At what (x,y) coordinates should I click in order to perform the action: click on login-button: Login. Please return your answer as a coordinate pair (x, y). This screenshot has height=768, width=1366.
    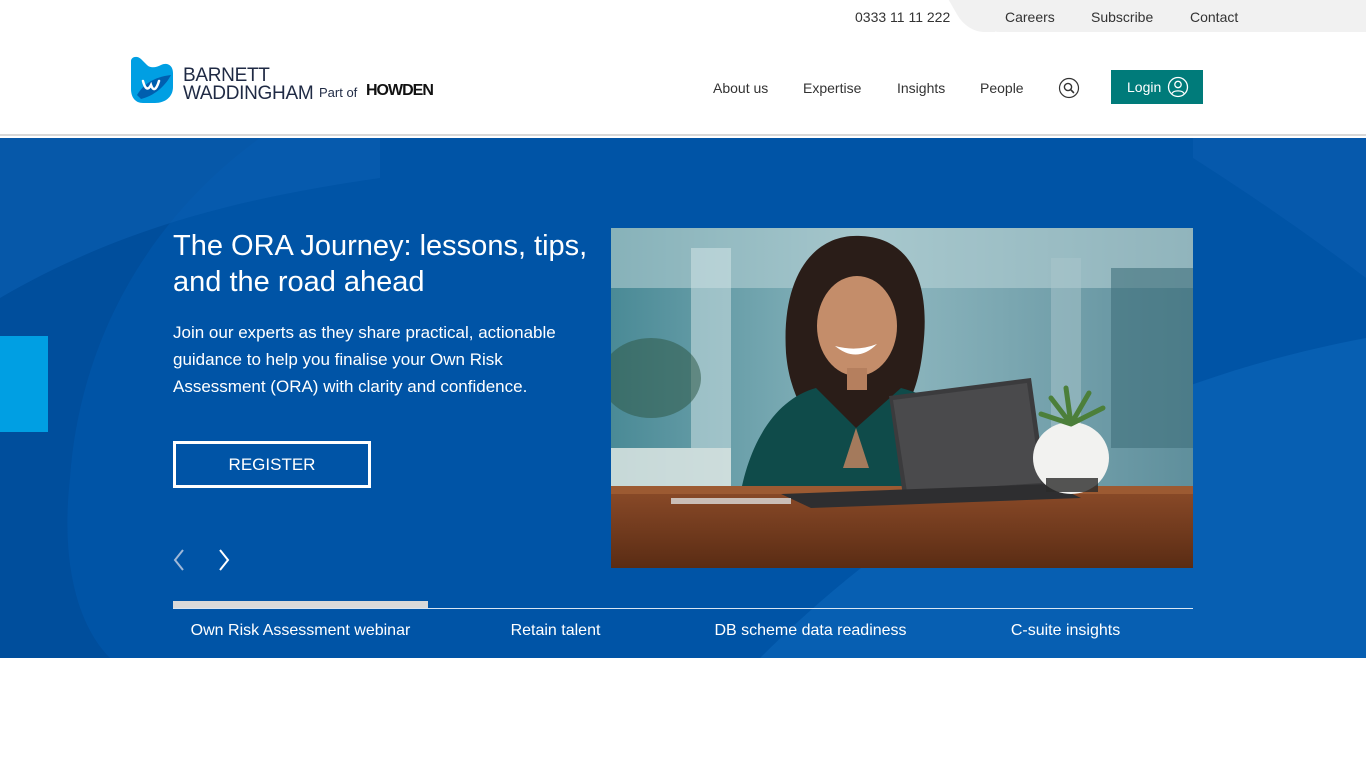
    Looking at the image, I should click on (1157, 87).